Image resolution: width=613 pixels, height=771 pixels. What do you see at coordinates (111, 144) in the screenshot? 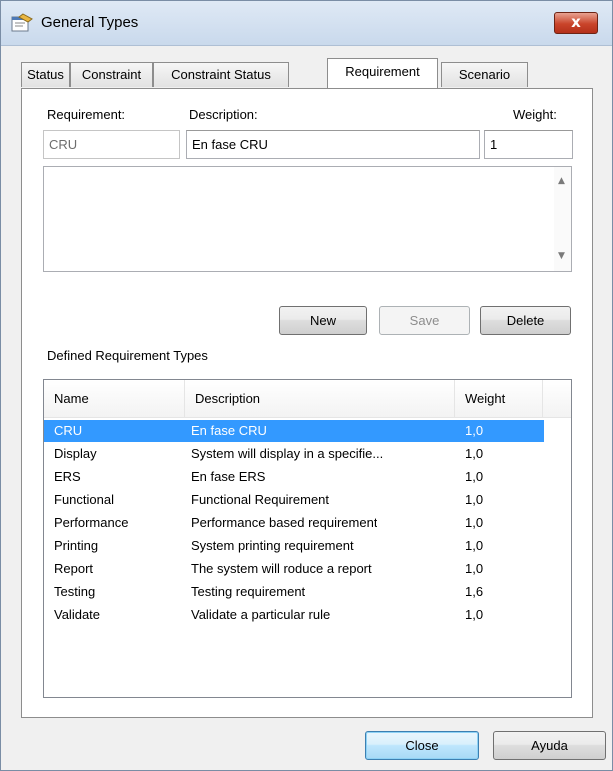
I see `requirement-field: CRU` at bounding box center [111, 144].